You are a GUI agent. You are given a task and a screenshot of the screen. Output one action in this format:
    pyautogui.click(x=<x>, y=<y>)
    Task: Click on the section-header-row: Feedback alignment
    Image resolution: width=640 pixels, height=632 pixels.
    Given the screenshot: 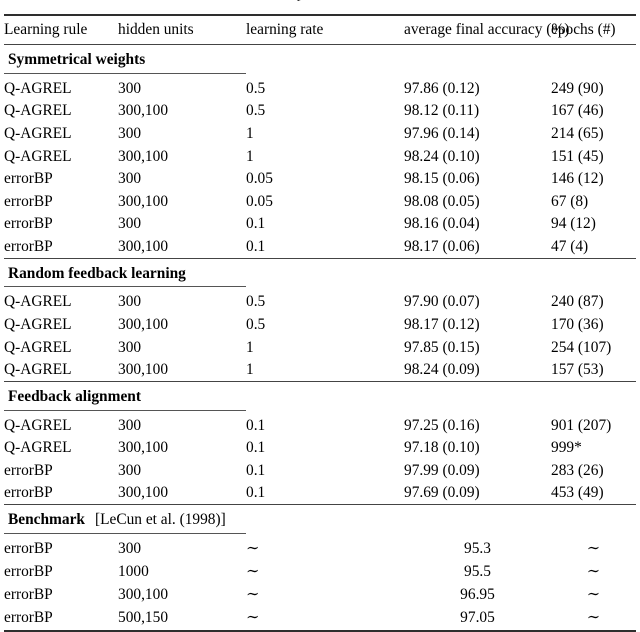 What is the action you would take?
    pyautogui.click(x=320, y=396)
    